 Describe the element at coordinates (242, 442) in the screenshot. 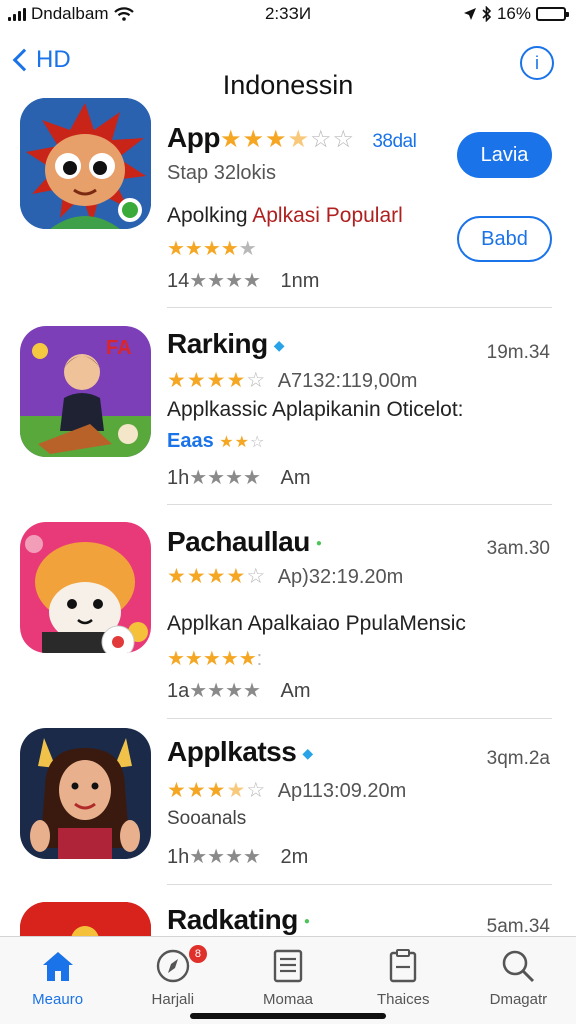

I see `rating-stars-small: ★★☆` at that location.